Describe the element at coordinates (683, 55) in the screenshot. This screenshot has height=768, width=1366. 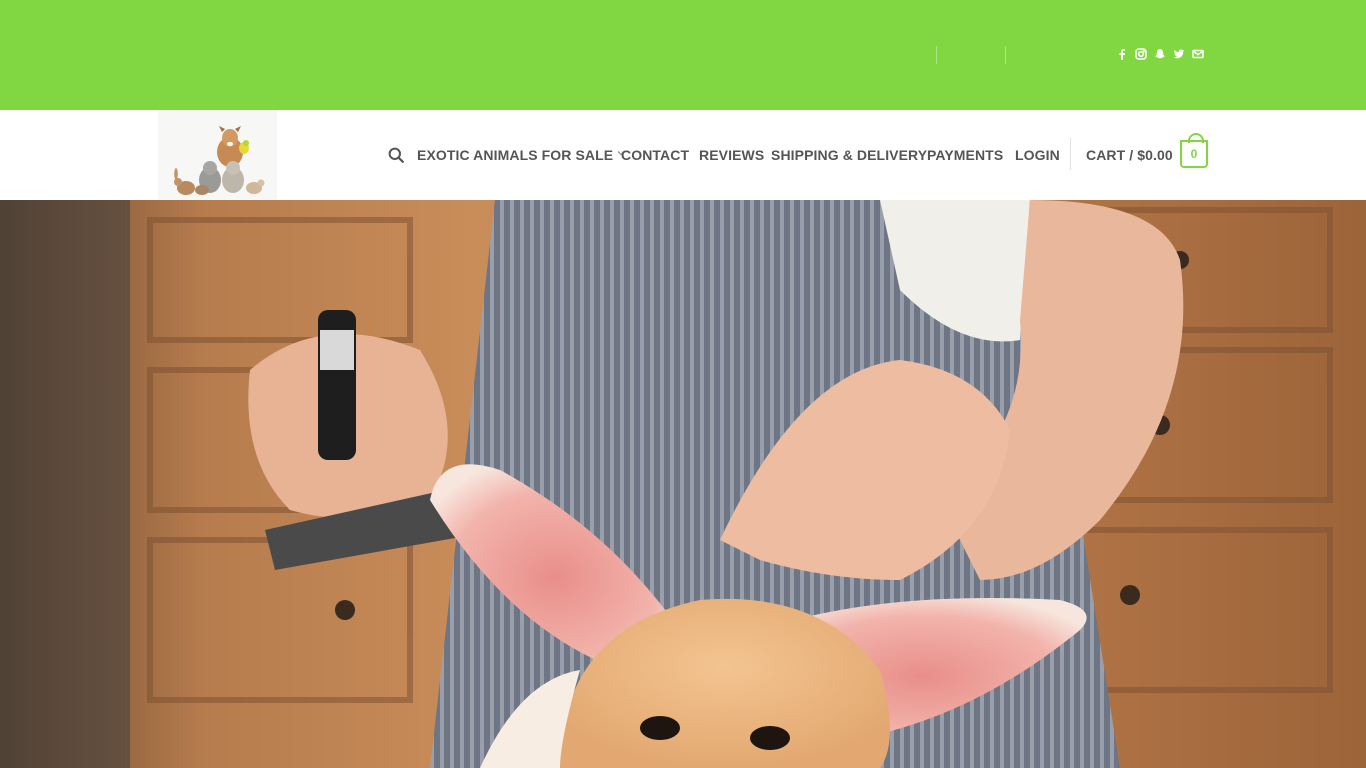
I see `top-bar` at that location.